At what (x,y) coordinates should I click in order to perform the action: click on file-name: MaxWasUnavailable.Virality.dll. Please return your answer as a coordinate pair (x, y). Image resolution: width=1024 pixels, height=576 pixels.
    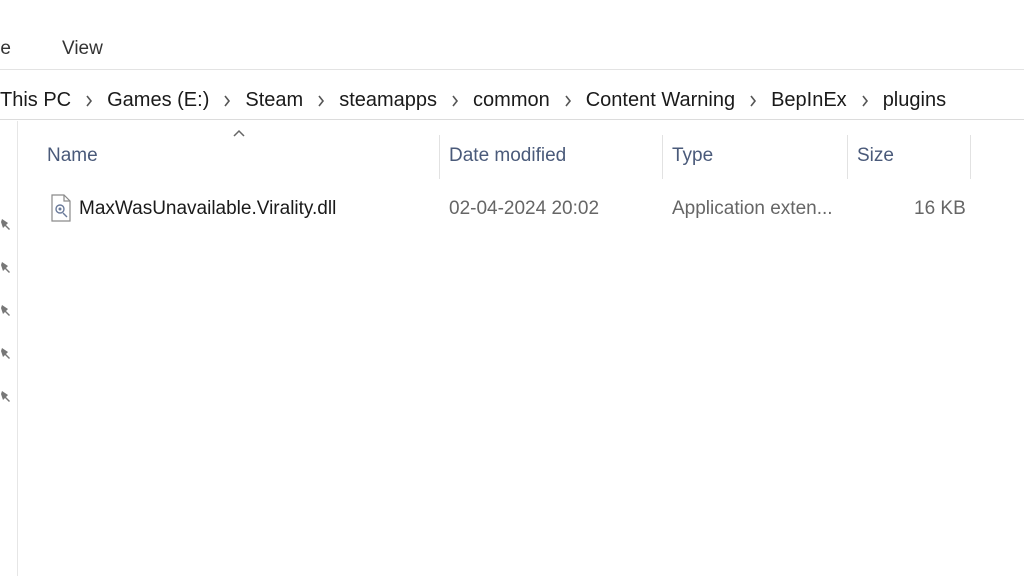
    Looking at the image, I should click on (208, 208).